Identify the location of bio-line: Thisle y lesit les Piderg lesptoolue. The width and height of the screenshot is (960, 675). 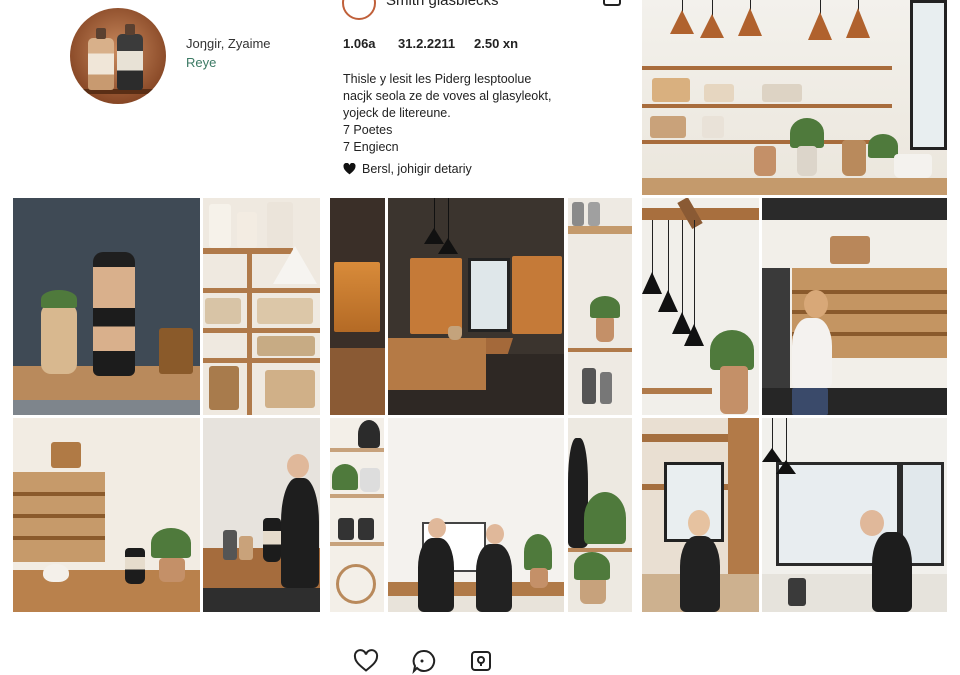
(437, 79).